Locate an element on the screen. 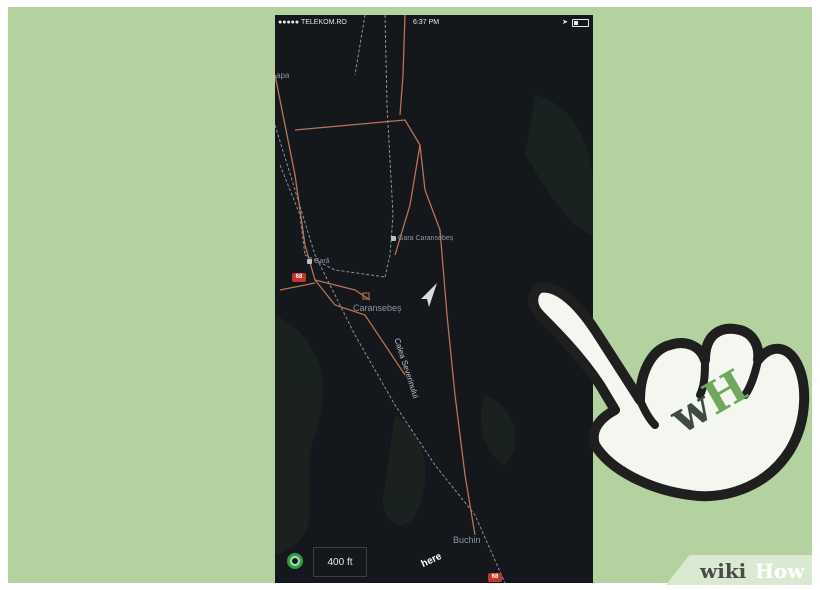 The height and width of the screenshot is (590, 820). locate-me-icon is located at coordinates (295, 561).